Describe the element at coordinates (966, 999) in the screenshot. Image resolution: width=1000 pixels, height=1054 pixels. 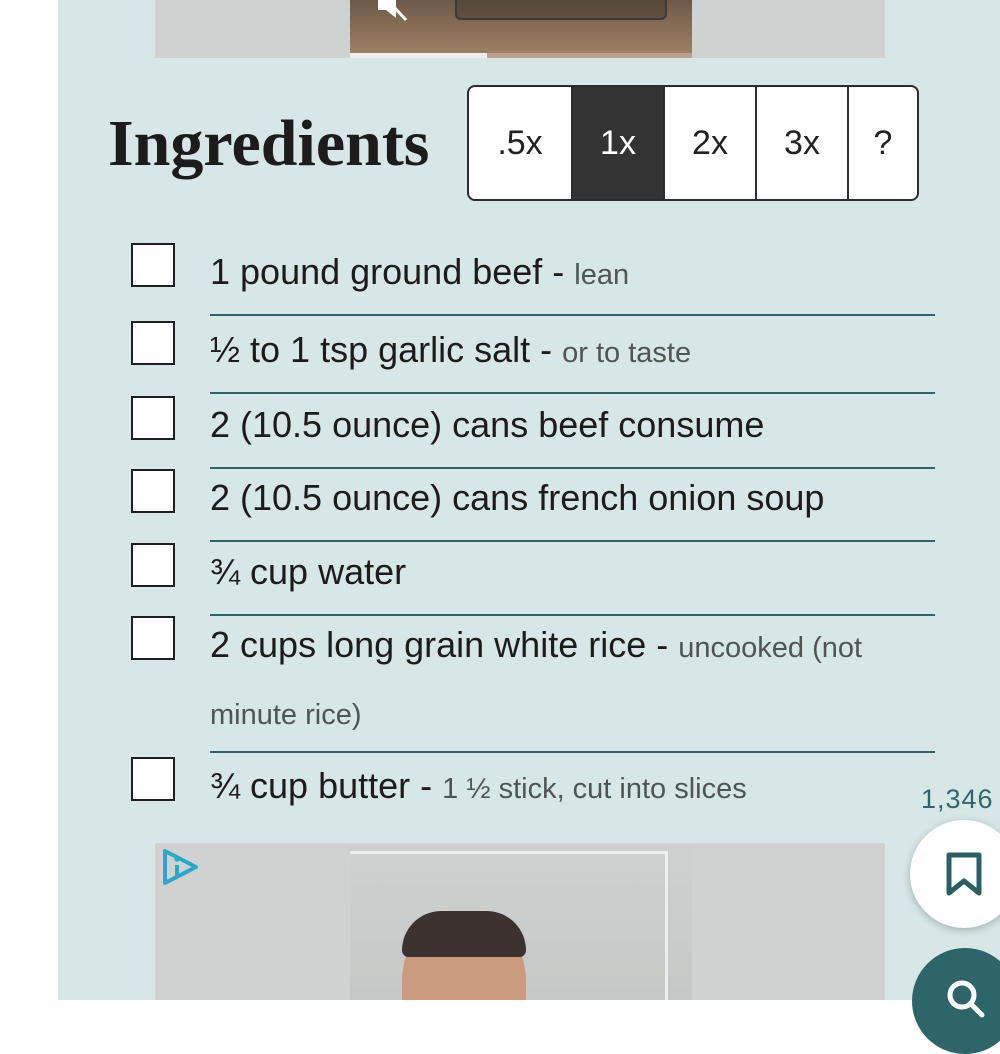
I see `search-icon` at that location.